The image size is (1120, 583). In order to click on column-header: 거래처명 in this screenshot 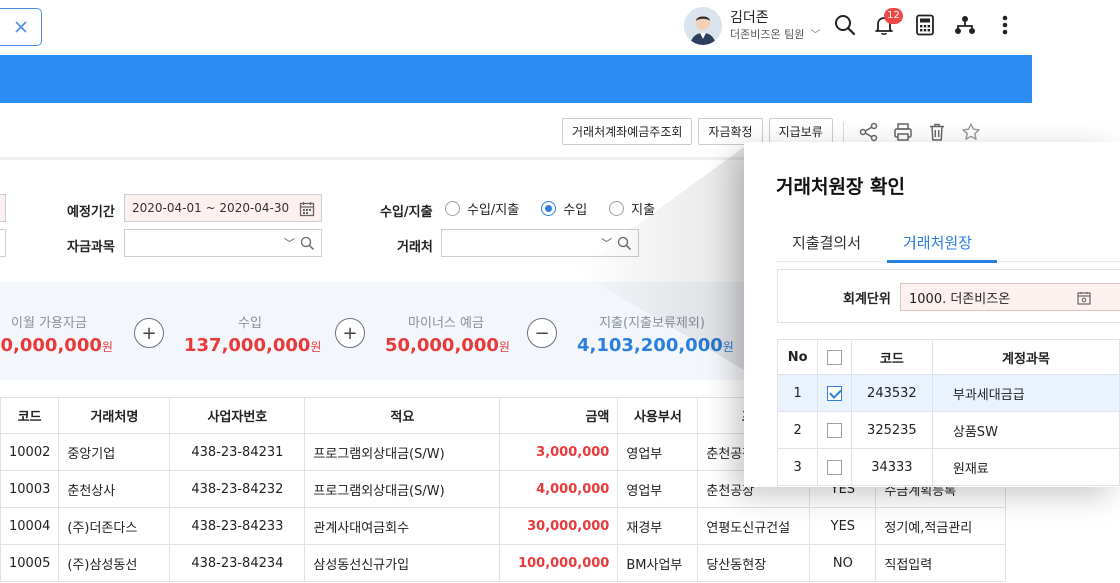, I will do `click(114, 415)`.